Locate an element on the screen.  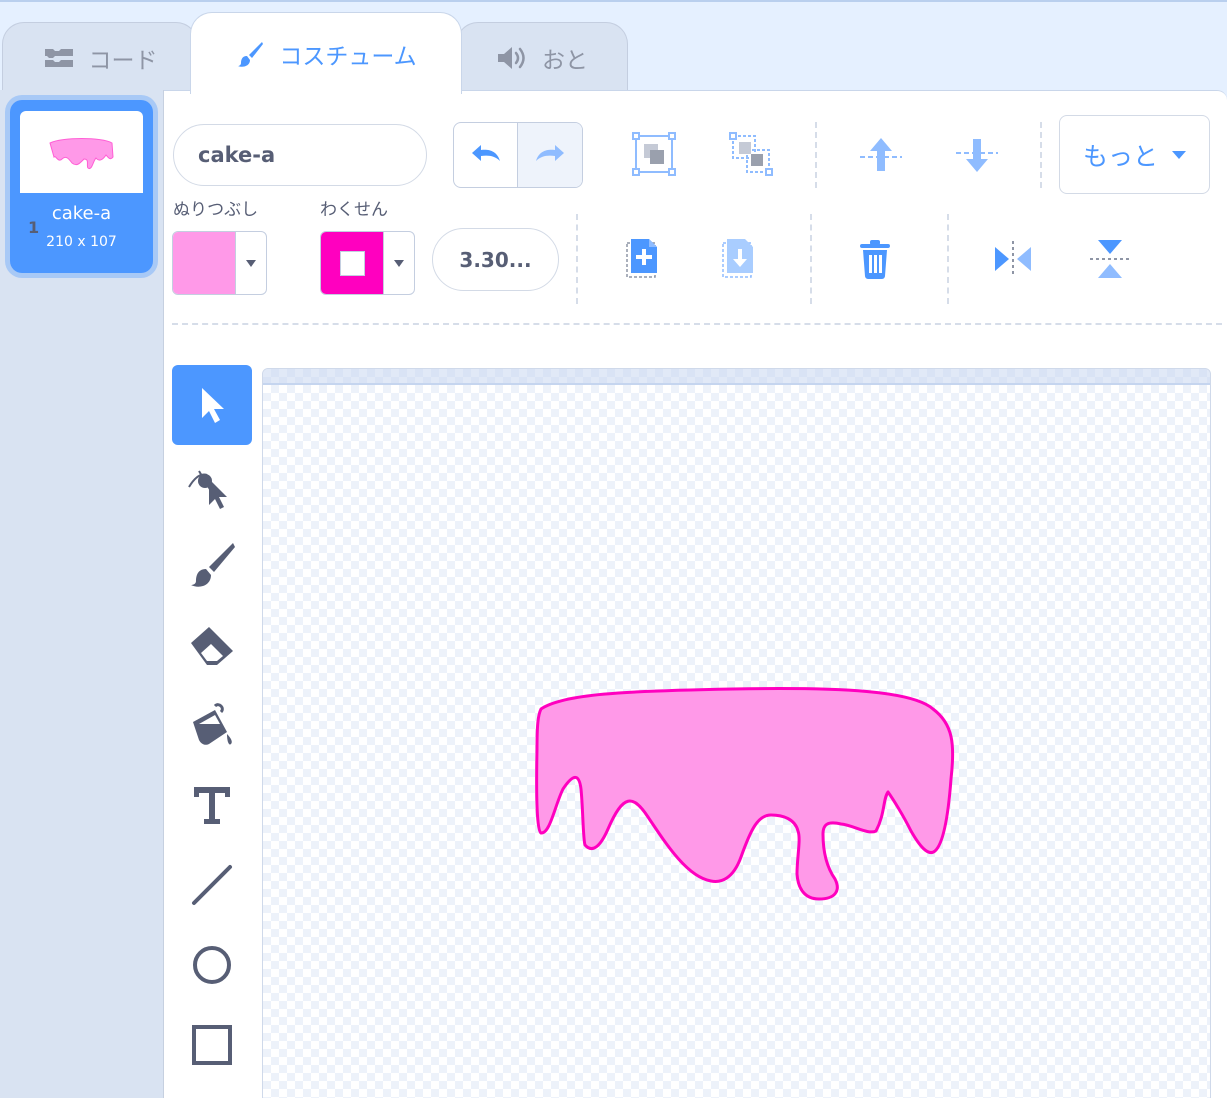
tool-select is located at coordinates (212, 405).